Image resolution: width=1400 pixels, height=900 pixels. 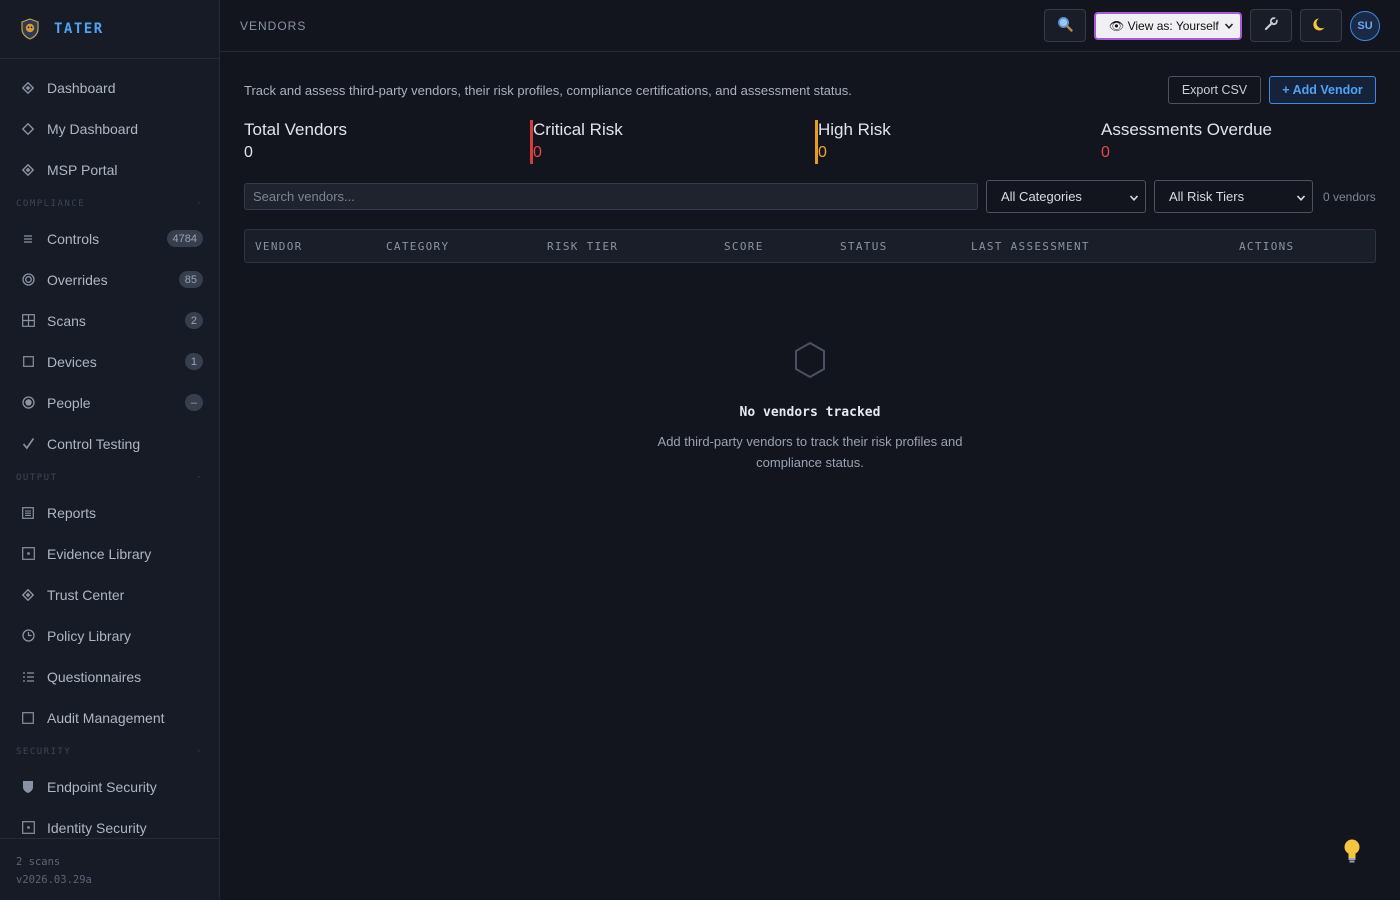 I want to click on search-button, so click(x=1065, y=25).